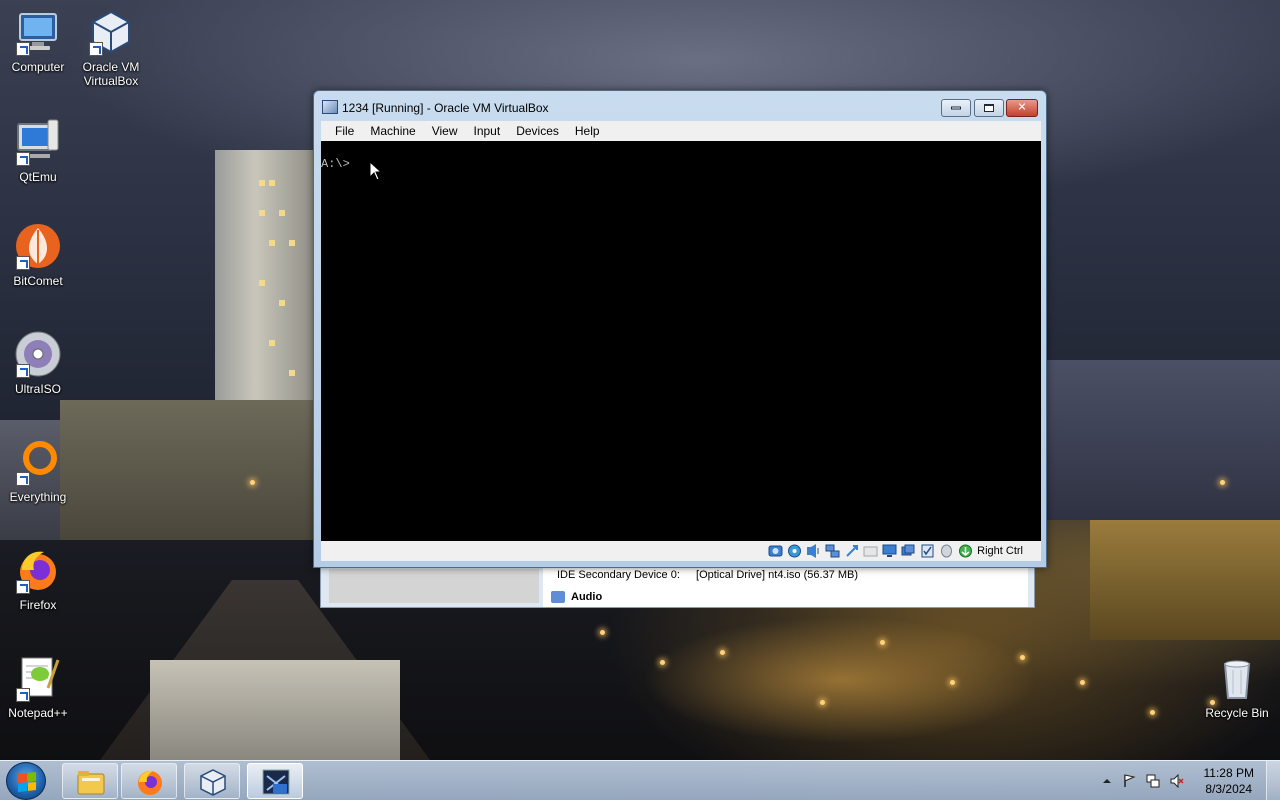 The height and width of the screenshot is (800, 1280). I want to click on menu-machine: Machine, so click(392, 131).